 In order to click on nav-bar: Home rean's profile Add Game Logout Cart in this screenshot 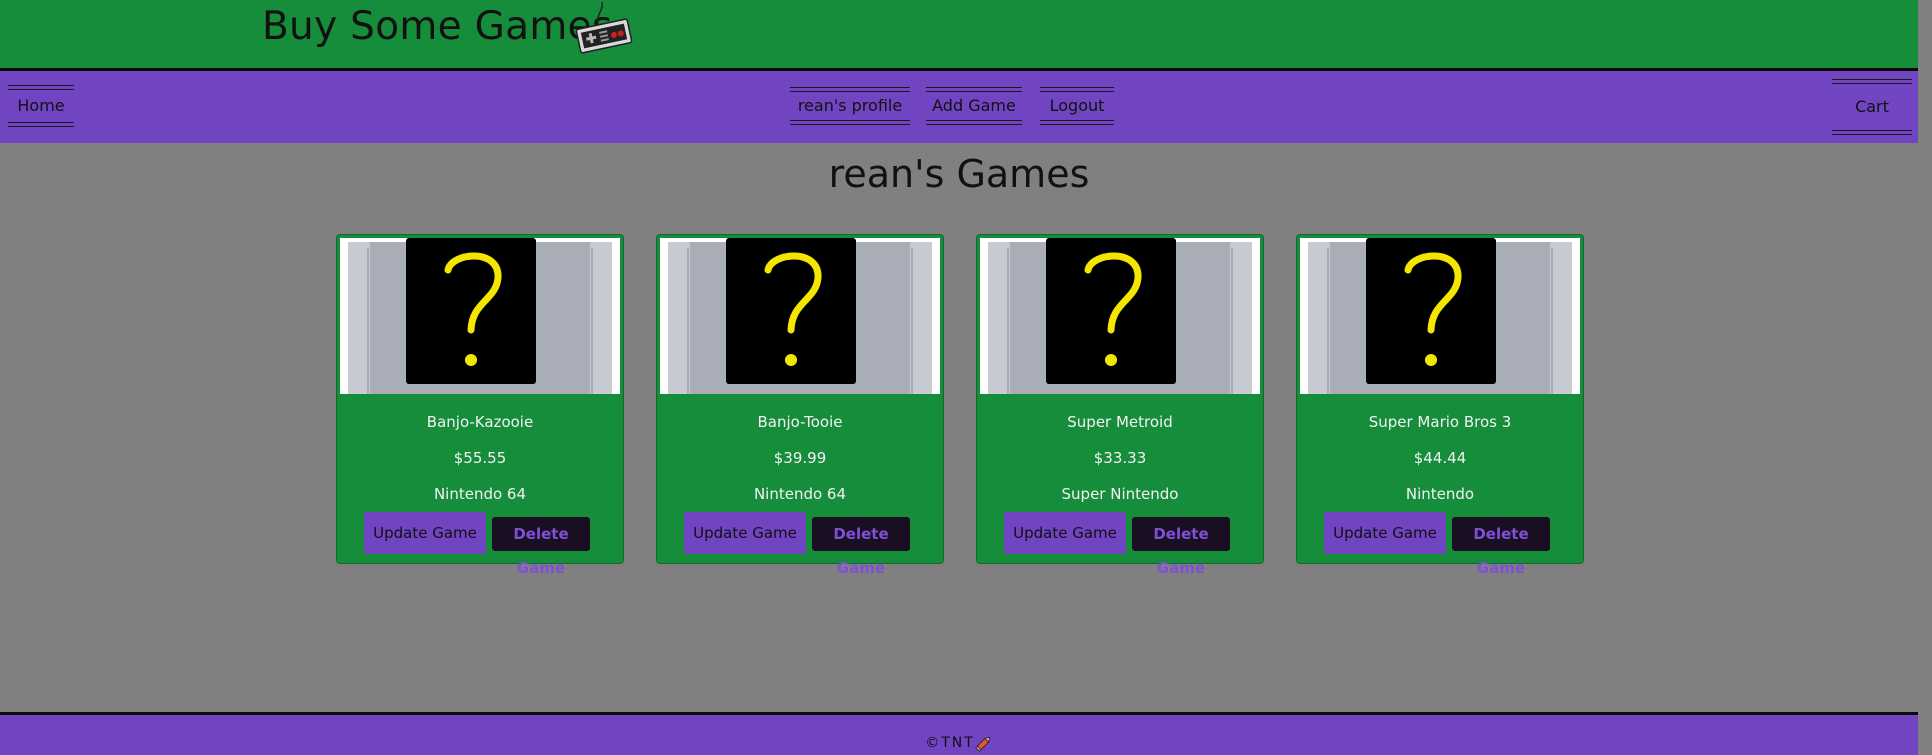, I will do `click(959, 107)`.